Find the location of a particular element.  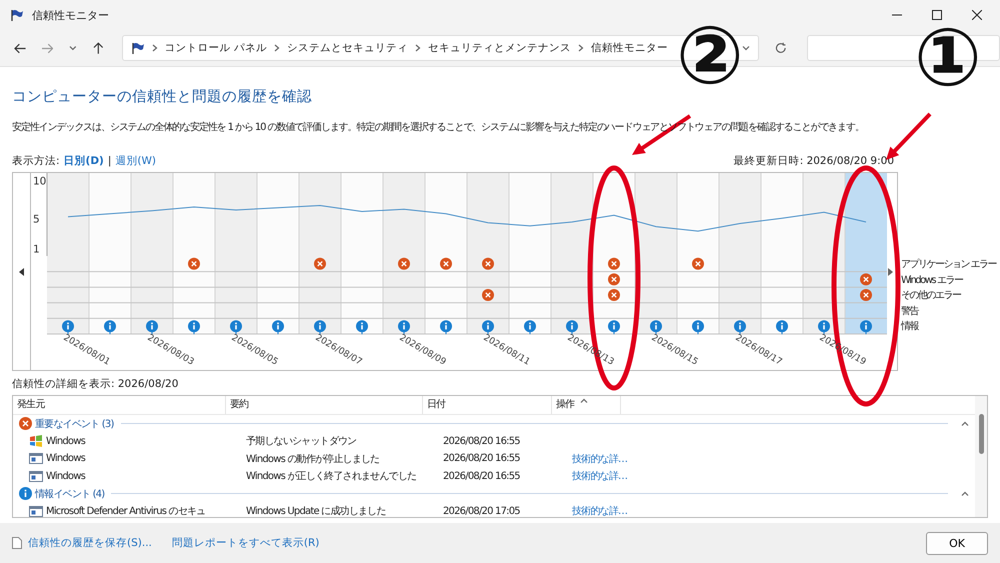

window-title: 信頼性モニター is located at coordinates (70, 15).